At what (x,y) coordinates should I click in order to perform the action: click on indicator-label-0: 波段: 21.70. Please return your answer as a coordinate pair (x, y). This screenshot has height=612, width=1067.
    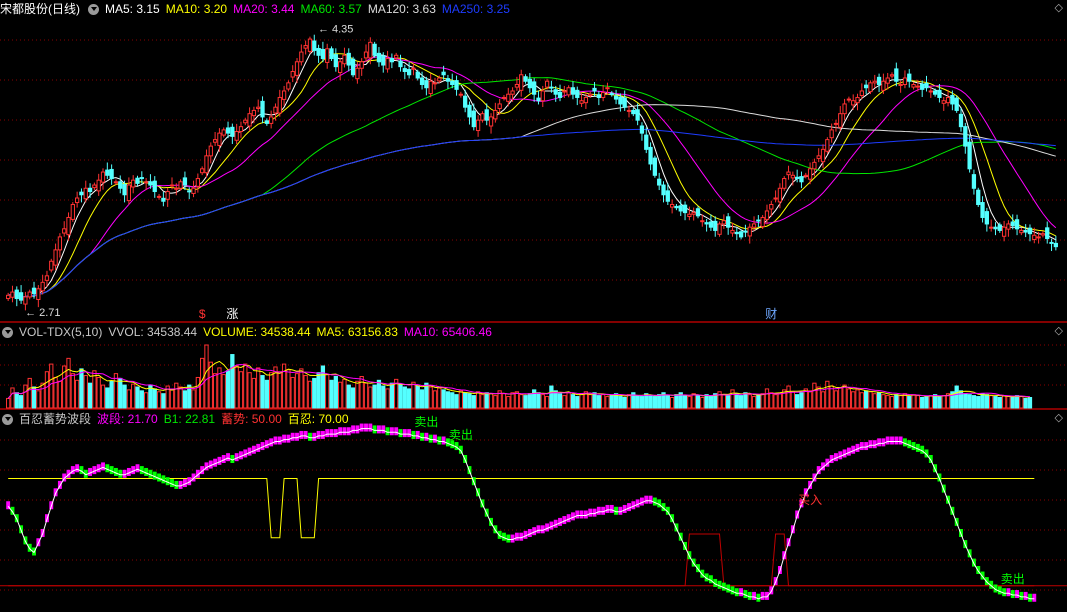
    Looking at the image, I should click on (127, 419).